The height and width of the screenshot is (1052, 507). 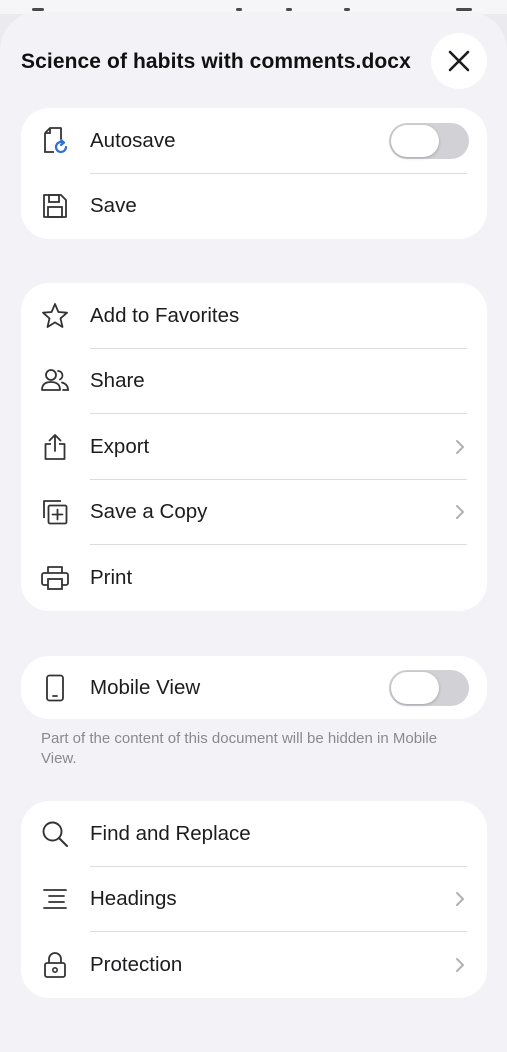 What do you see at coordinates (55, 206) in the screenshot?
I see `save-icon` at bounding box center [55, 206].